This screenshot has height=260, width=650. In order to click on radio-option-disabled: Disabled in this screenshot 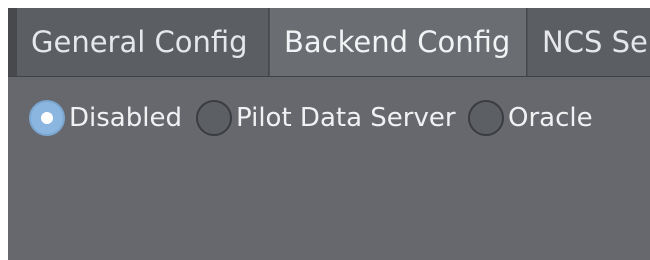, I will do `click(105, 118)`.